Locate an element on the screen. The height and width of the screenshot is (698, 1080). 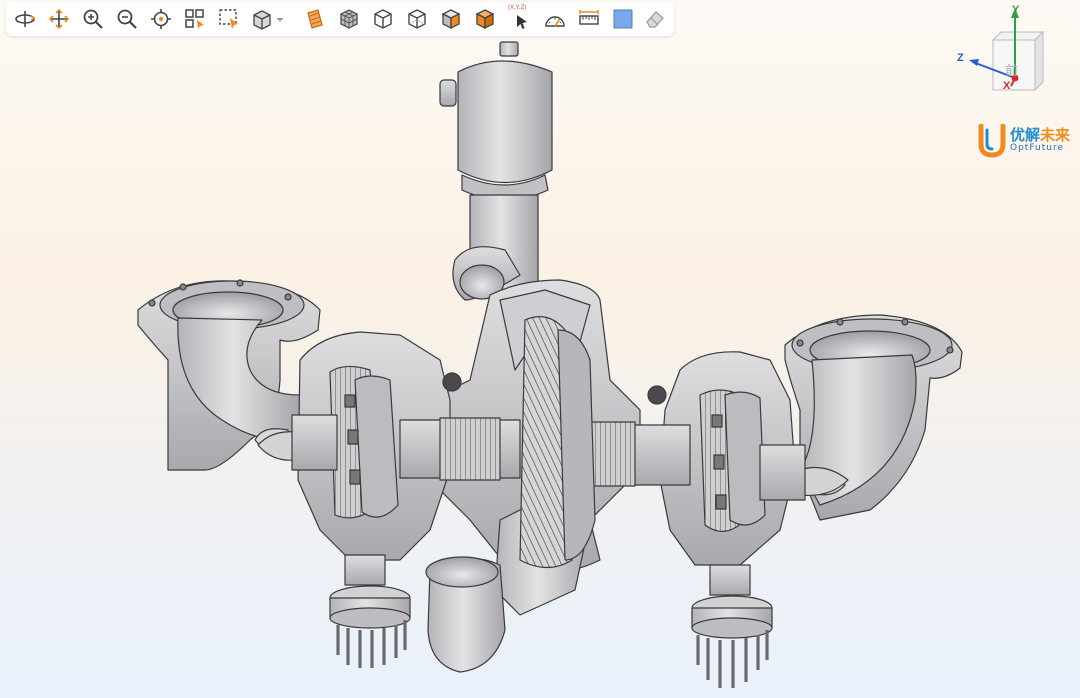
brand-logo: 优解未来 OptFuture is located at coordinates (1028, 142).